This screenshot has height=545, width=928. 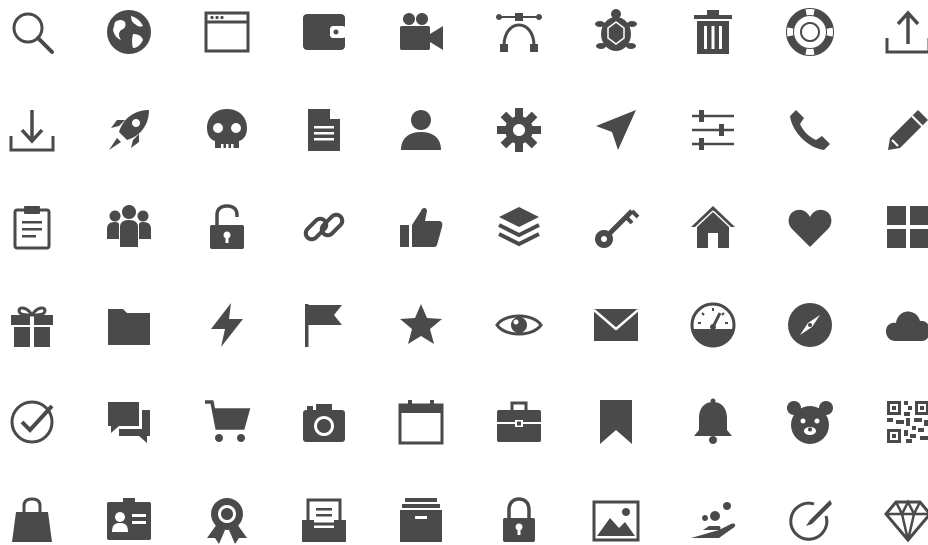 What do you see at coordinates (129, 32) in the screenshot?
I see `globe-icon` at bounding box center [129, 32].